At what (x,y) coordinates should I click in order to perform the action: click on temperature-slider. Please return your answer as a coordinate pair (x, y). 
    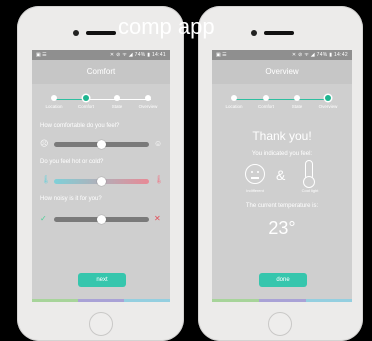
    Looking at the image, I should click on (101, 181).